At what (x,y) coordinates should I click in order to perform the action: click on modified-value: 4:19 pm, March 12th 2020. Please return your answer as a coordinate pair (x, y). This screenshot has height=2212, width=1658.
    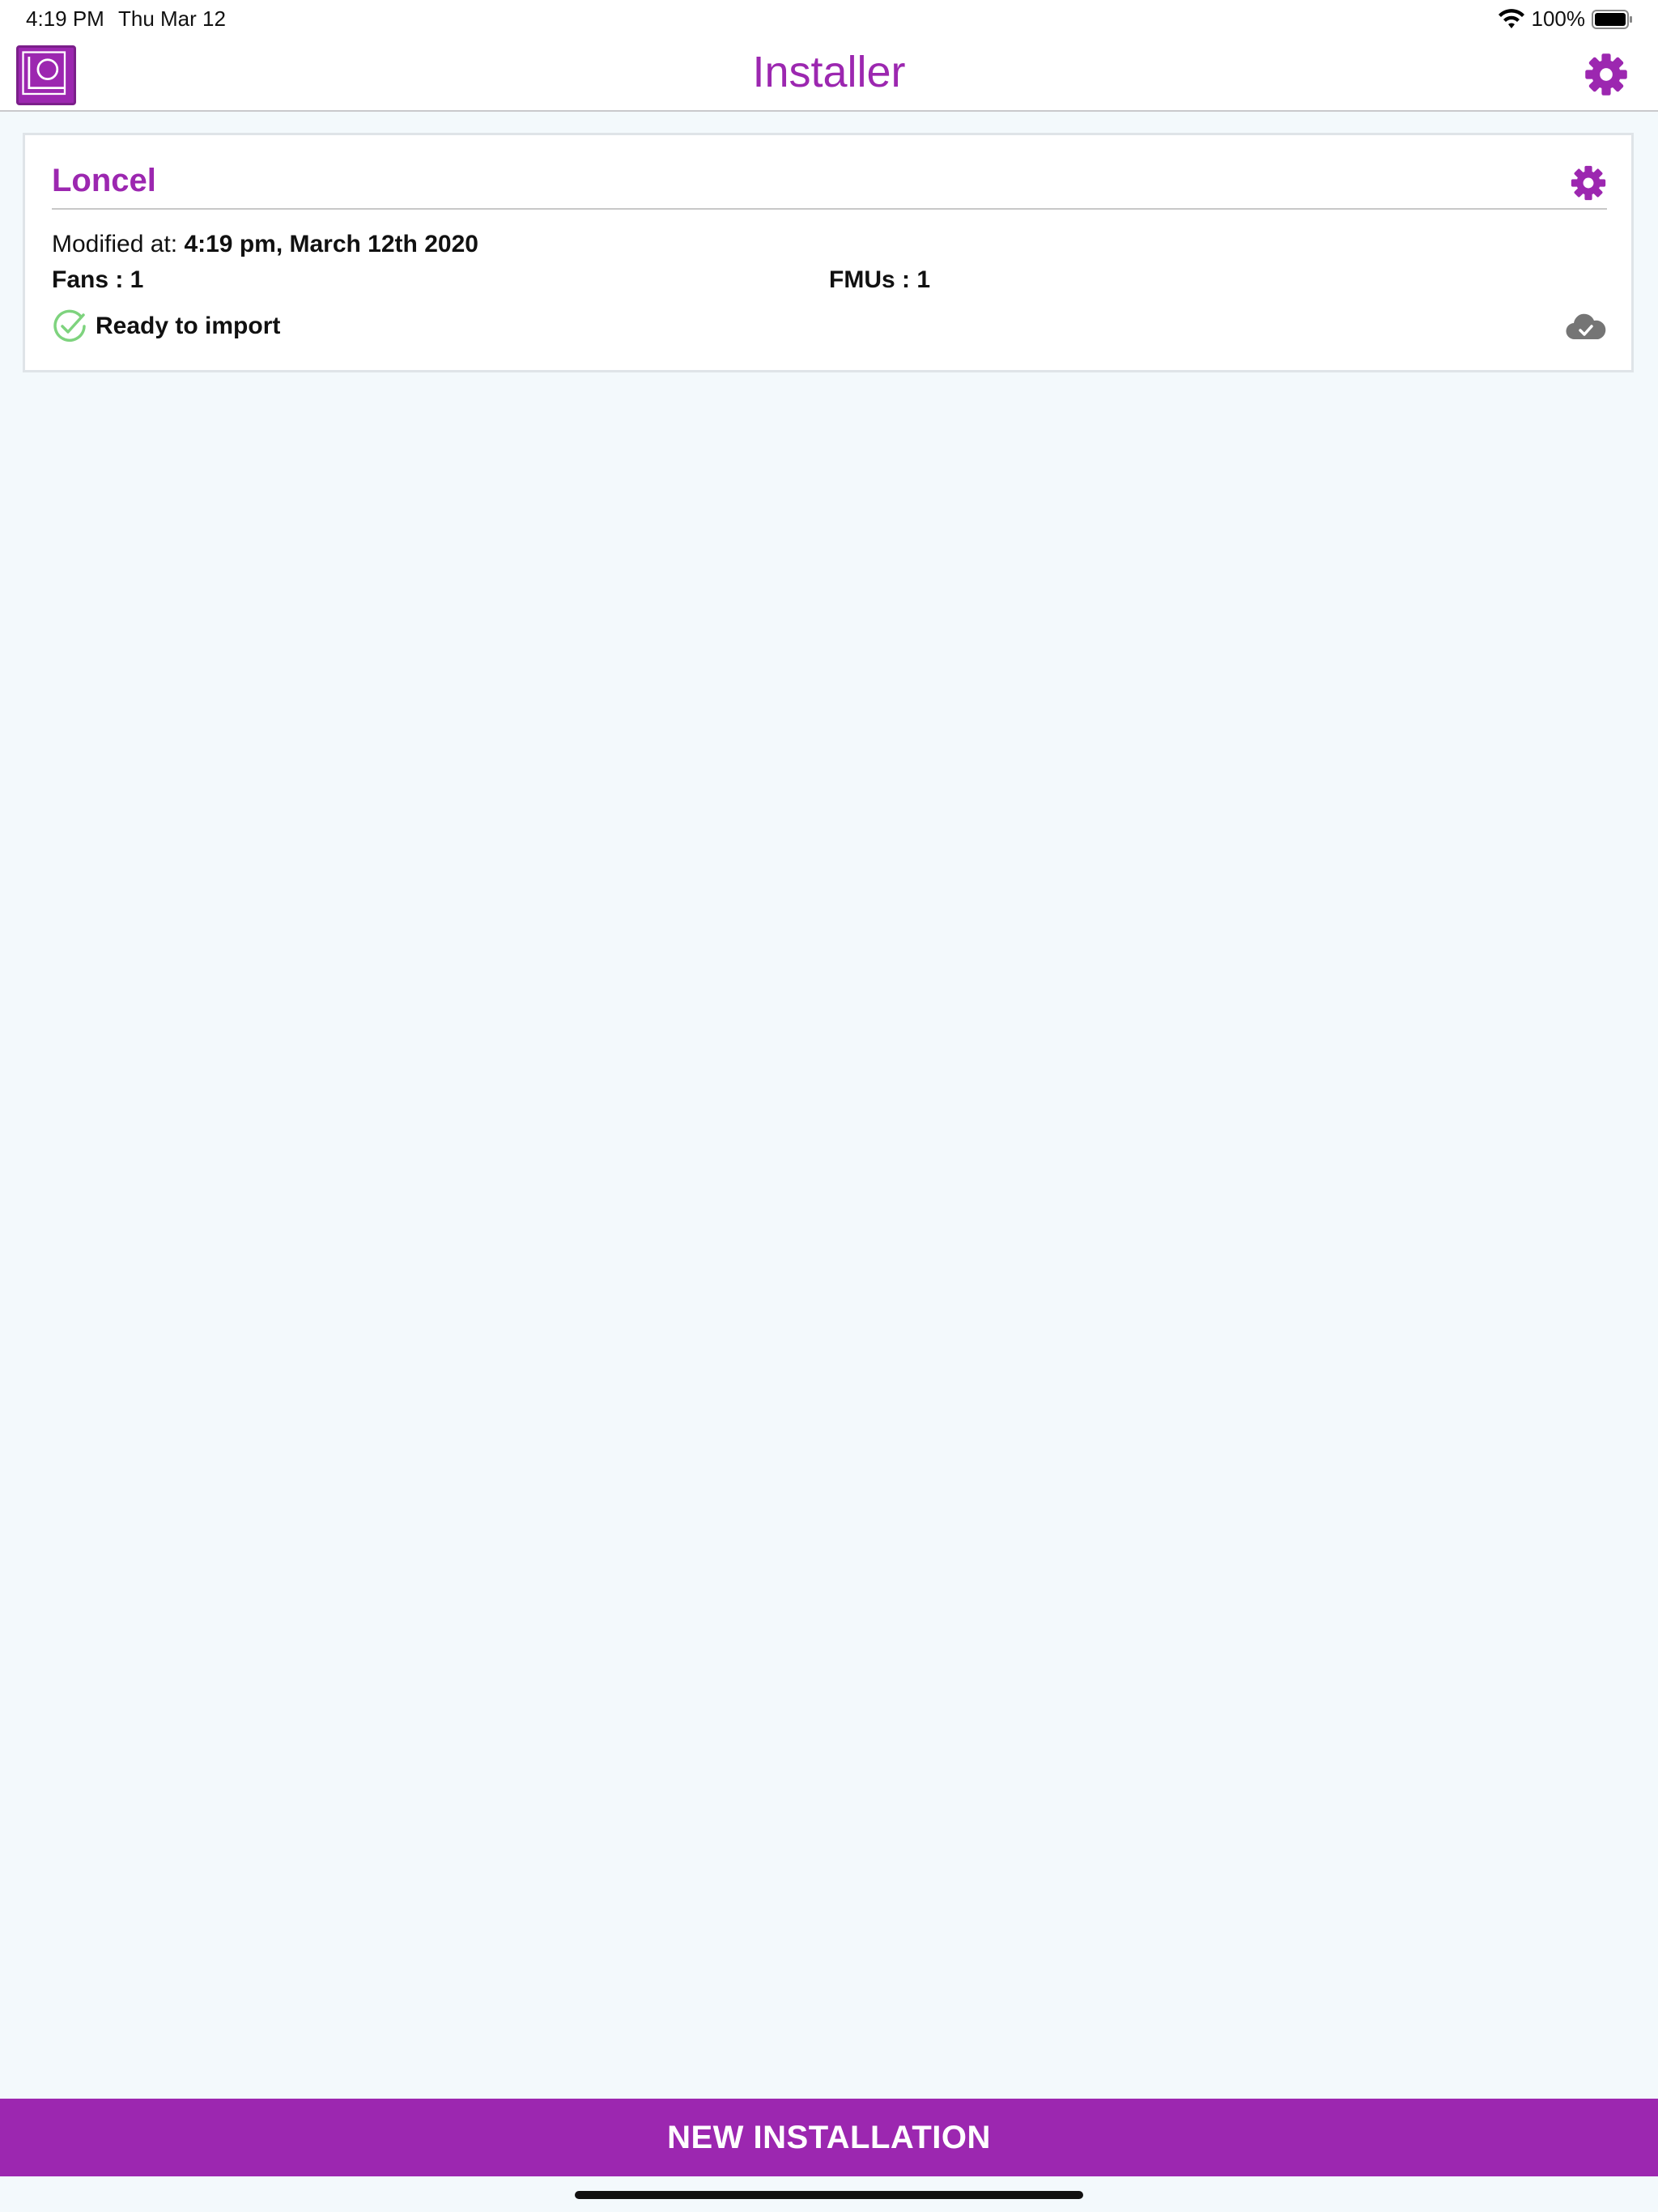
    Looking at the image, I should click on (331, 244).